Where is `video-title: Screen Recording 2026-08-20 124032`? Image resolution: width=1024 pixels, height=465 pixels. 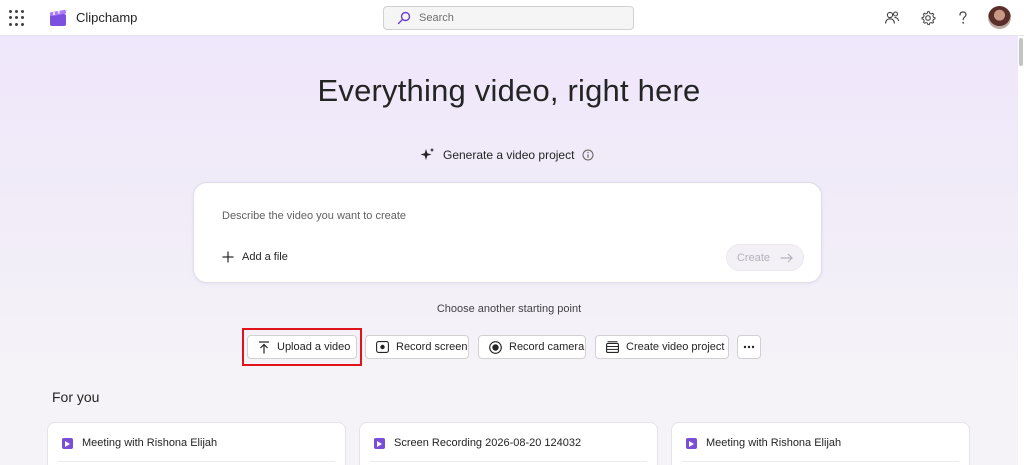
video-title: Screen Recording 2026-08-20 124032 is located at coordinates (488, 443).